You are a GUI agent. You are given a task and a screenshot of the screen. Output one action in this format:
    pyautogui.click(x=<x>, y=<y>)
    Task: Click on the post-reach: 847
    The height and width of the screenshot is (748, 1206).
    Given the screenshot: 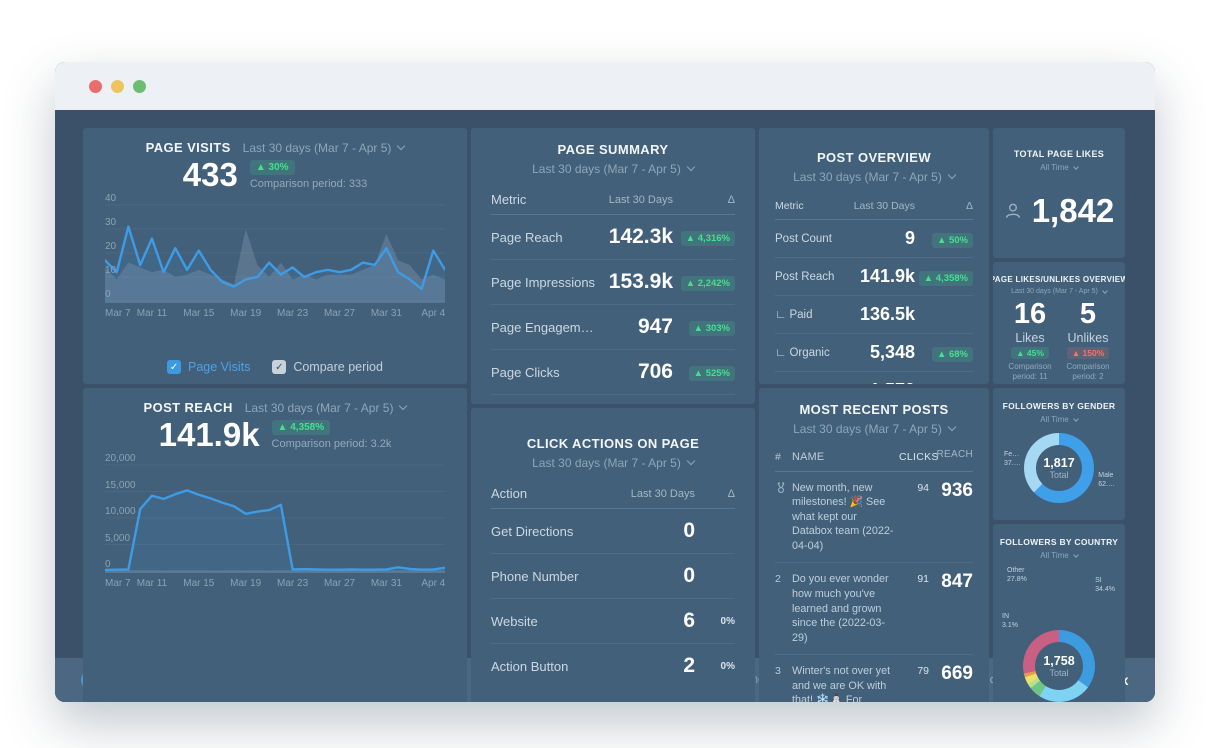 What is the action you would take?
    pyautogui.click(x=957, y=582)
    